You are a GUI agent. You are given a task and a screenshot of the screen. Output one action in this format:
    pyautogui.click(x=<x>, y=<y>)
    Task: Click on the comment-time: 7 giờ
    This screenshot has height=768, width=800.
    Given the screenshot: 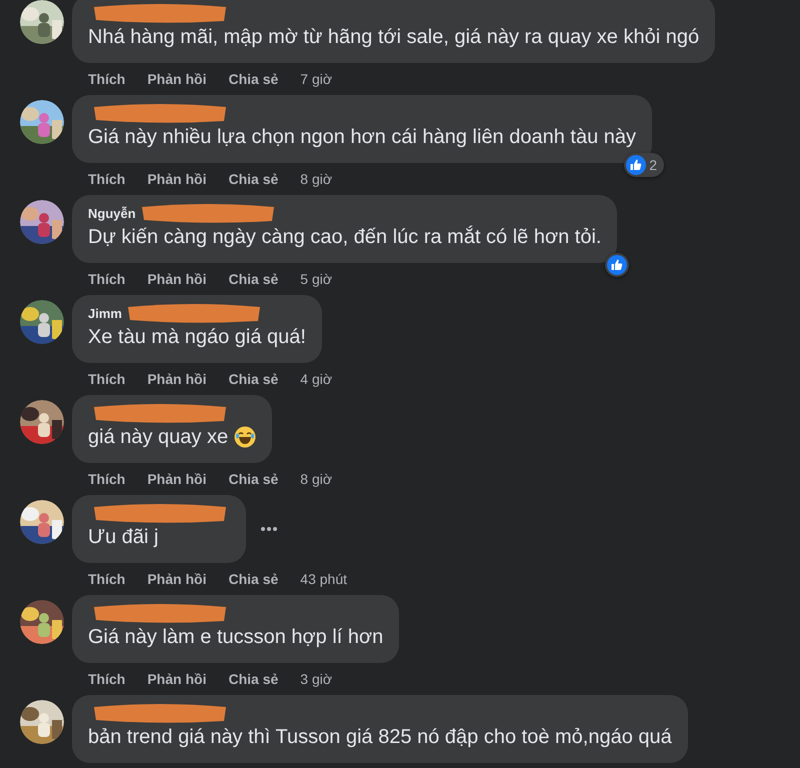 What is the action you would take?
    pyautogui.click(x=316, y=79)
    